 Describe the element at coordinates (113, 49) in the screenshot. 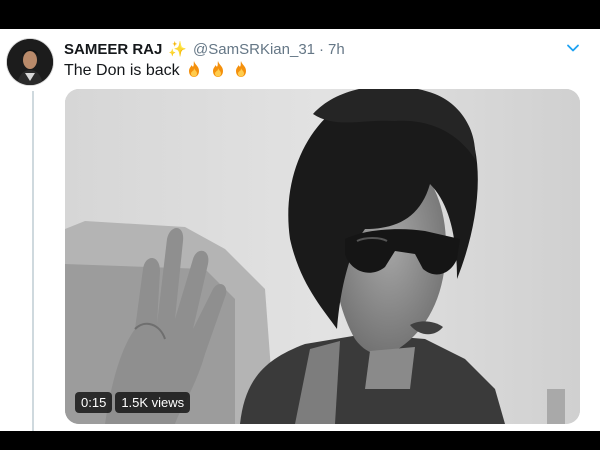

I see `display-name: SAMEER RAJ` at that location.